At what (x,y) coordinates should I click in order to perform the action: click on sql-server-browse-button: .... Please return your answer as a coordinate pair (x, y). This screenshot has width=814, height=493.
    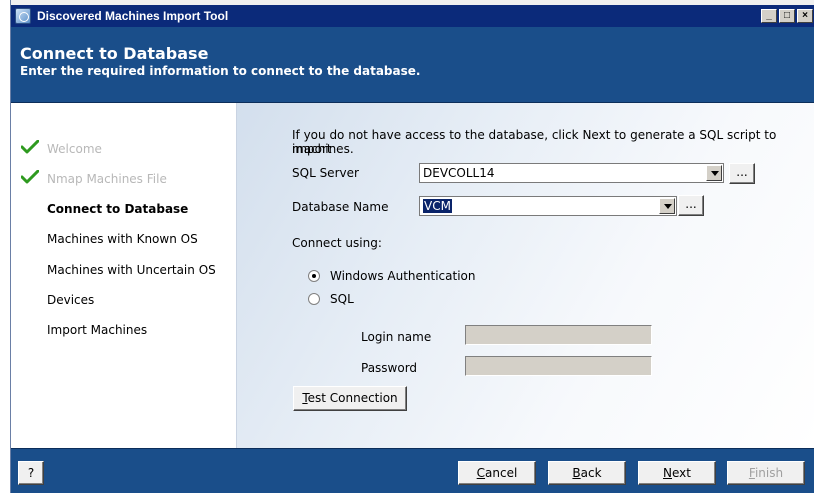
    Looking at the image, I should click on (742, 173).